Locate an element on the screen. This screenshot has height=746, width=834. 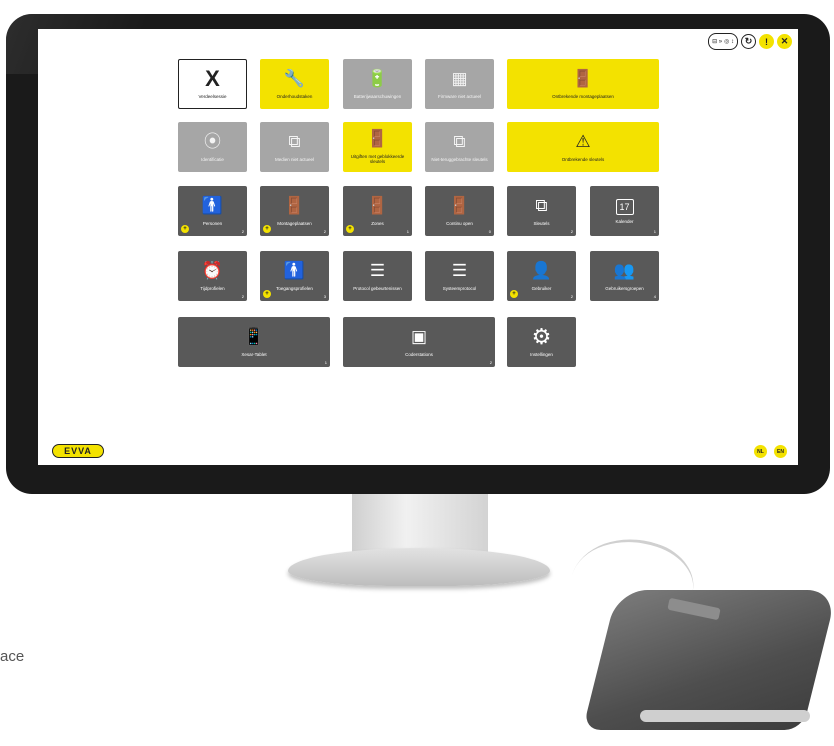
sync-button: ↻ is located at coordinates (748, 41).